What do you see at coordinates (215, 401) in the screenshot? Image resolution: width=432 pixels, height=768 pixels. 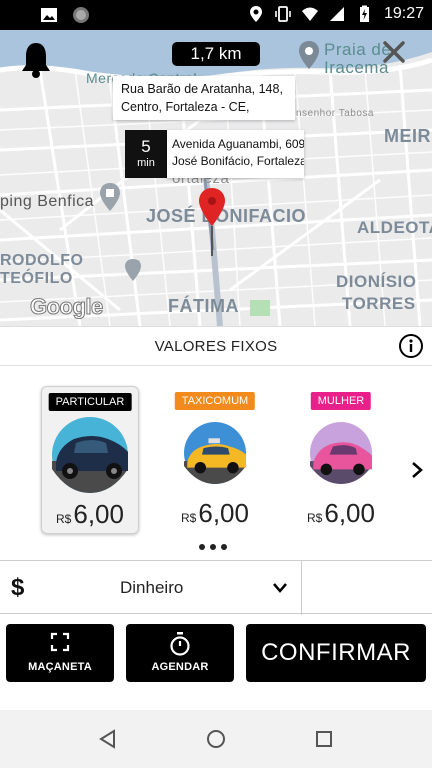 I see `category-badge: TAXICOMUM` at bounding box center [215, 401].